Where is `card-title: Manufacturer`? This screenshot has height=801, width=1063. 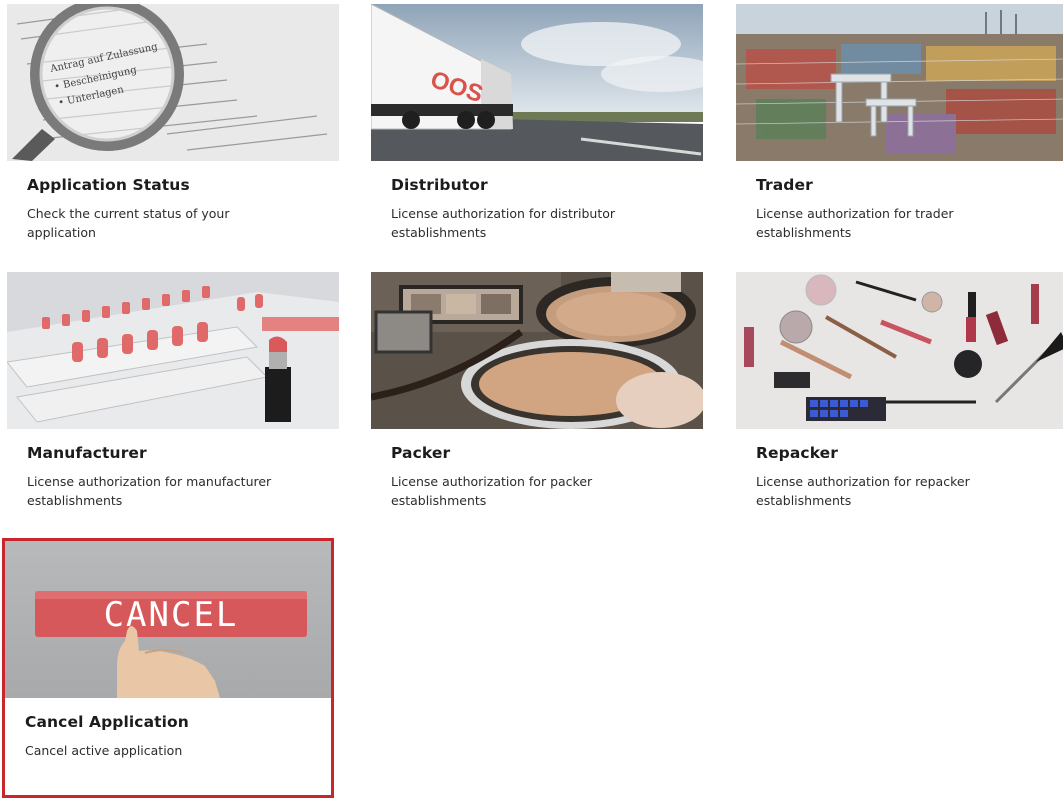 card-title: Manufacturer is located at coordinates (87, 453).